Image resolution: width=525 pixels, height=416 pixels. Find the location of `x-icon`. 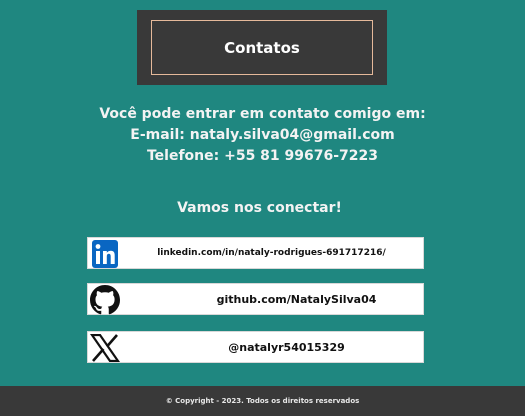

x-icon is located at coordinates (105, 348).